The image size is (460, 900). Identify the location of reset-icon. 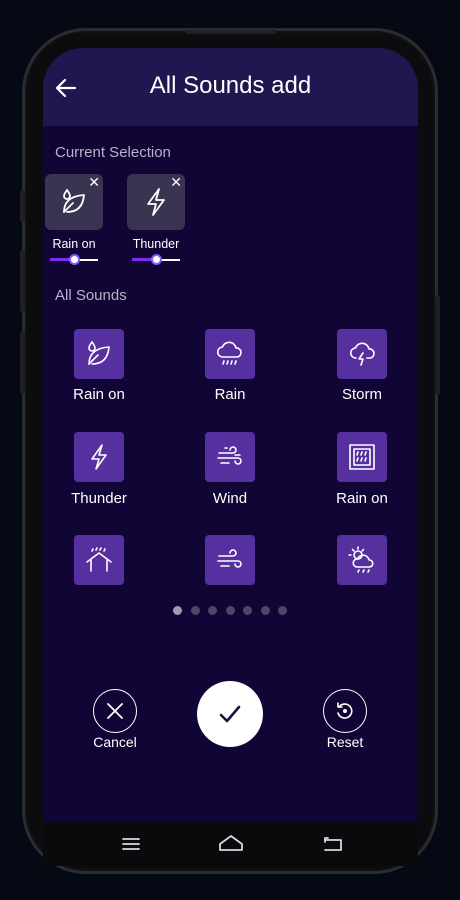
(345, 710).